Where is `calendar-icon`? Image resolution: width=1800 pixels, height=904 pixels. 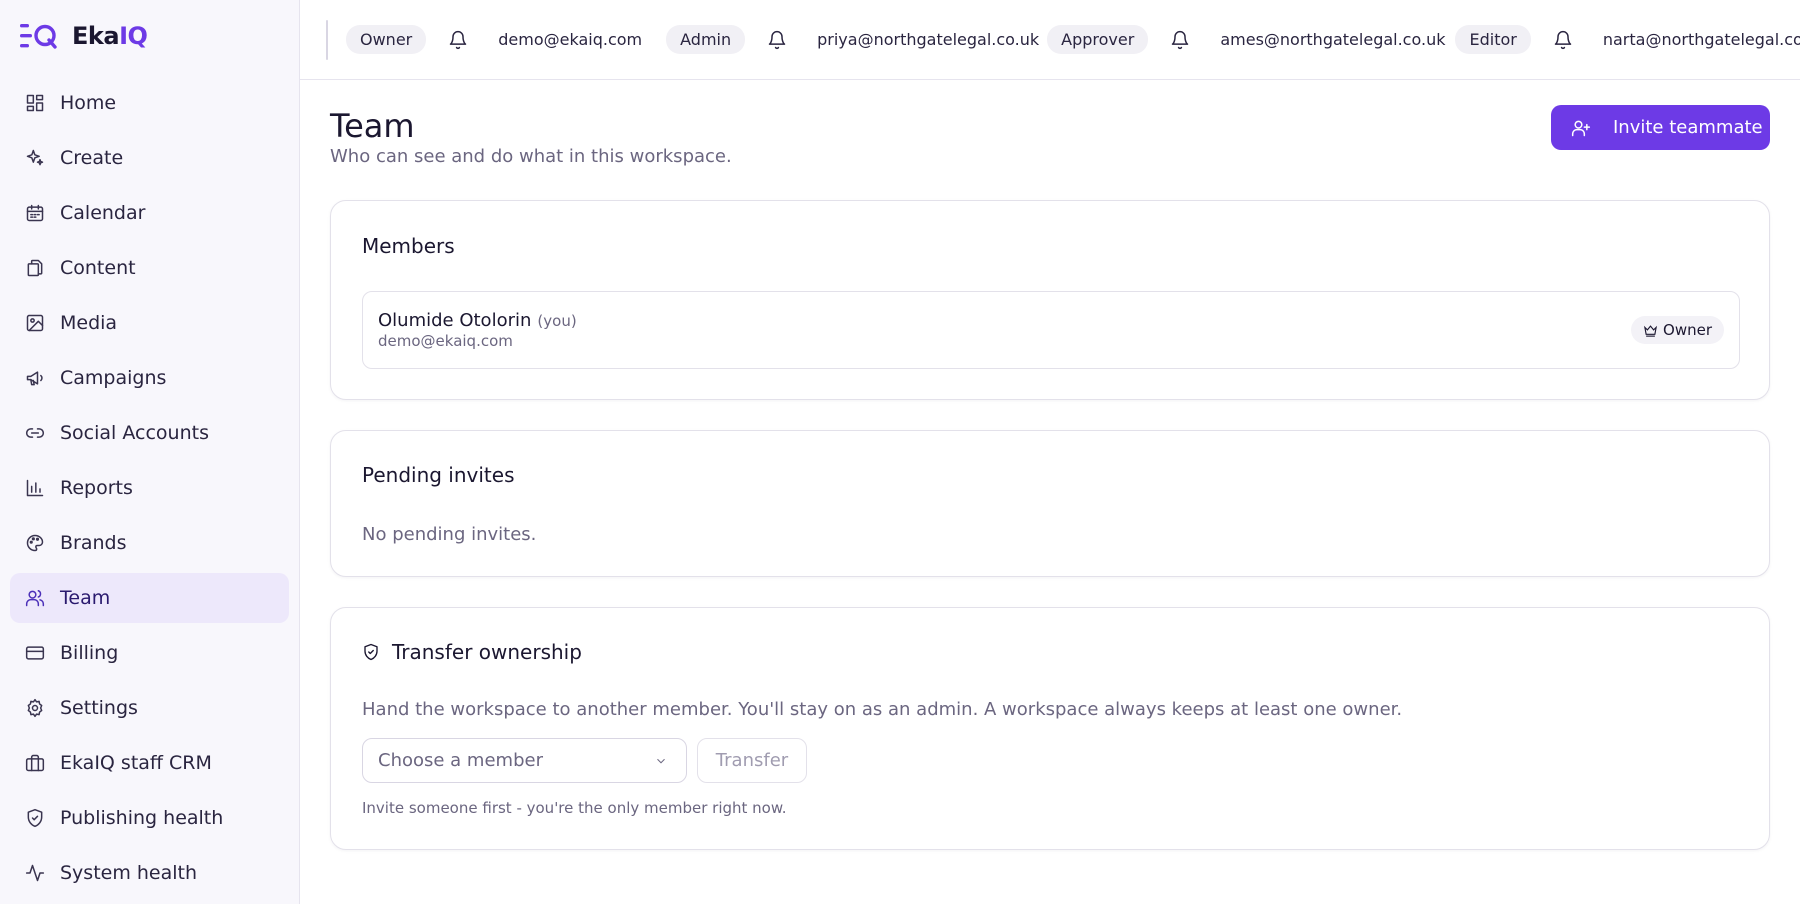 calendar-icon is located at coordinates (35, 213).